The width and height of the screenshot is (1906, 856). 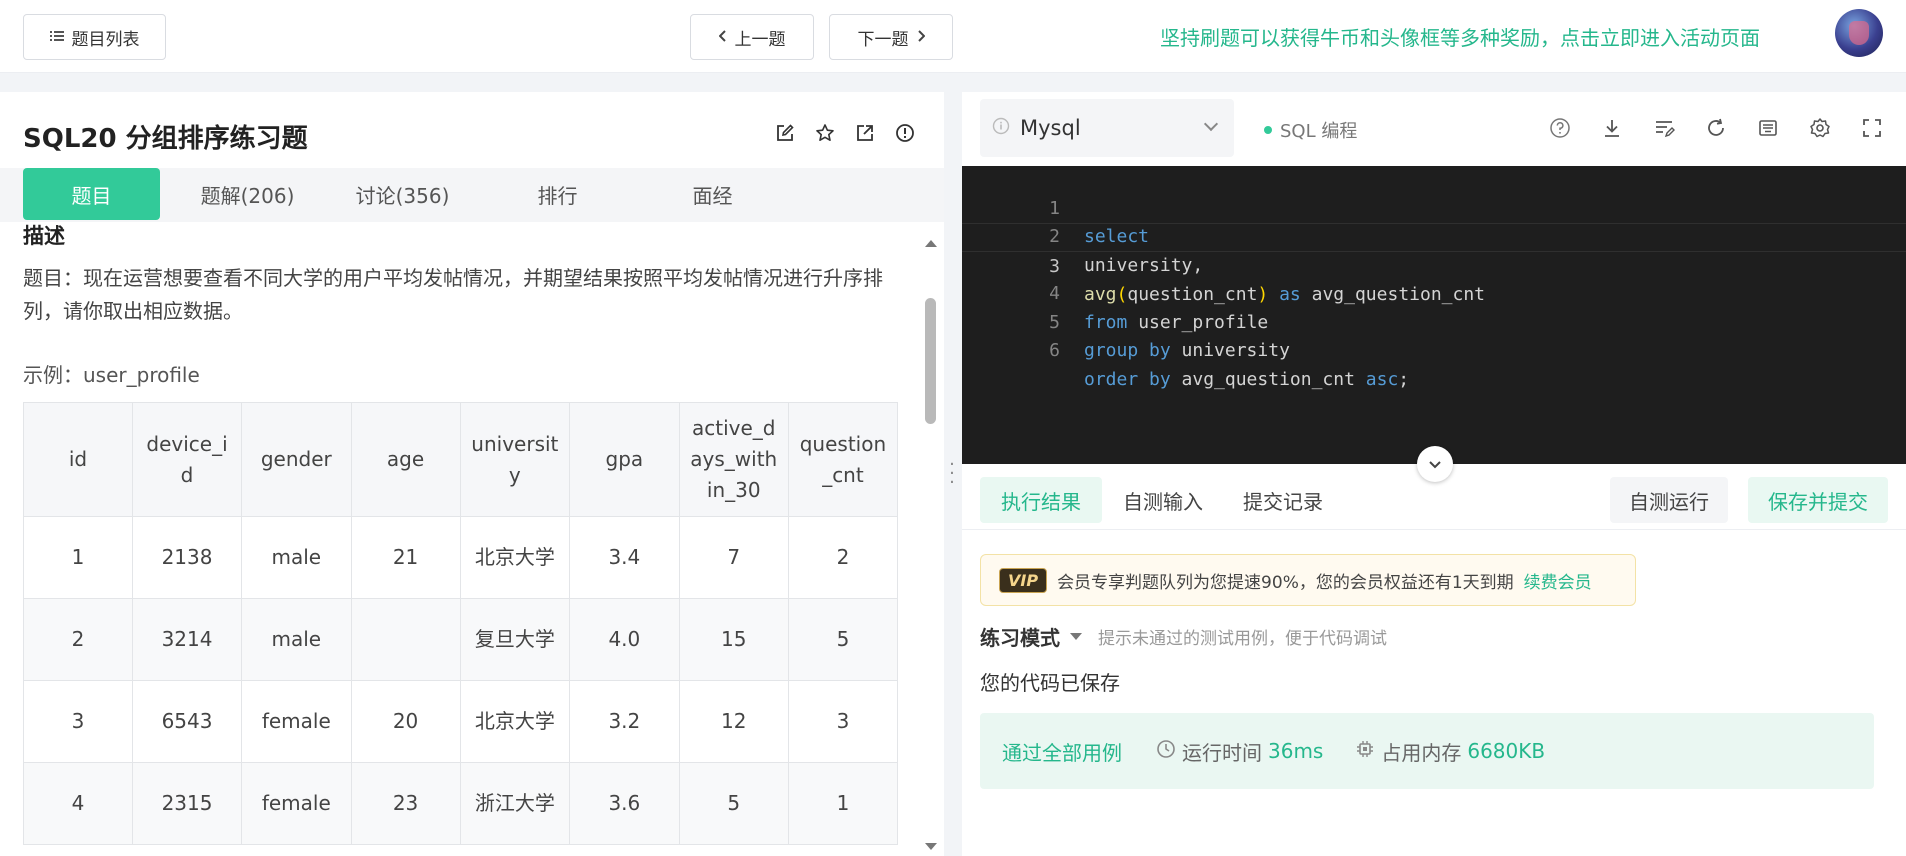 What do you see at coordinates (842, 803) in the screenshot?
I see `table-cell: 1` at bounding box center [842, 803].